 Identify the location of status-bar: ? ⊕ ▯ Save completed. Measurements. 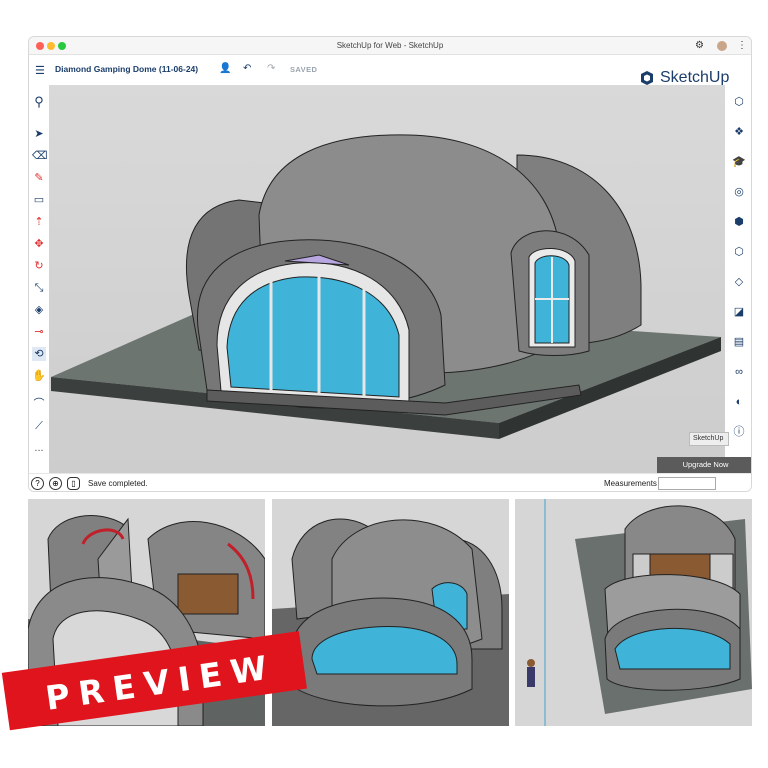
(390, 482).